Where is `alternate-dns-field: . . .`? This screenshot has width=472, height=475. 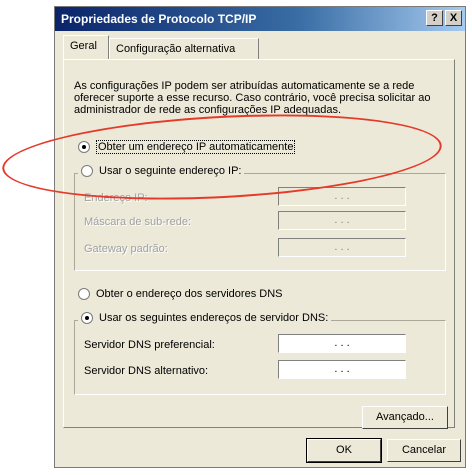 alternate-dns-field: . . . is located at coordinates (342, 369).